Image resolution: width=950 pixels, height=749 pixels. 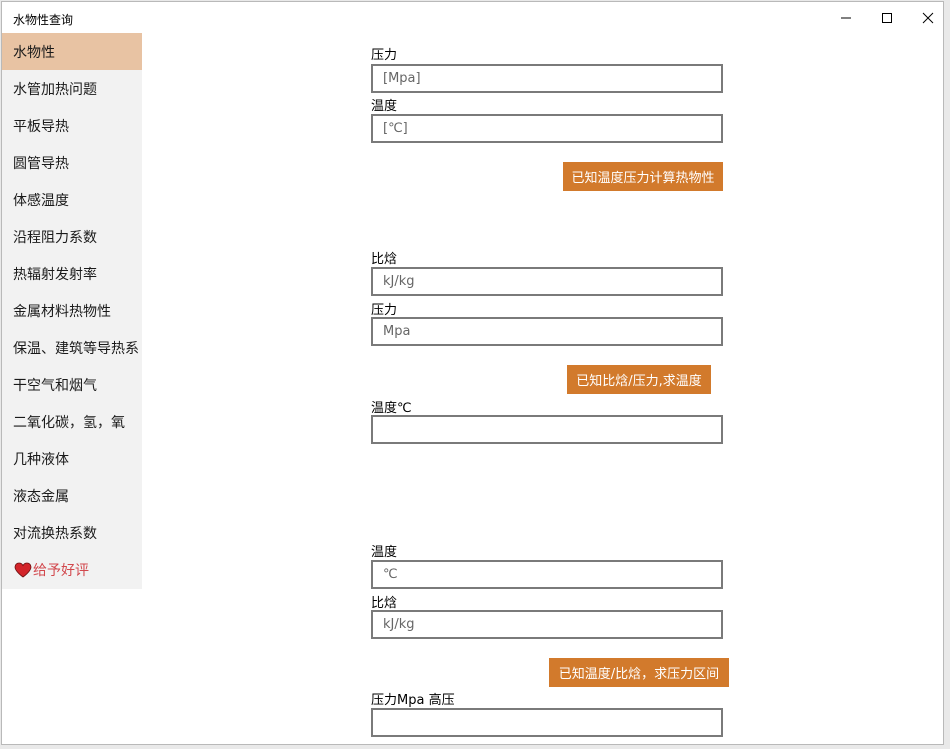 I want to click on sidebar-item-tube-conduction: 圆管导热, so click(x=72, y=162).